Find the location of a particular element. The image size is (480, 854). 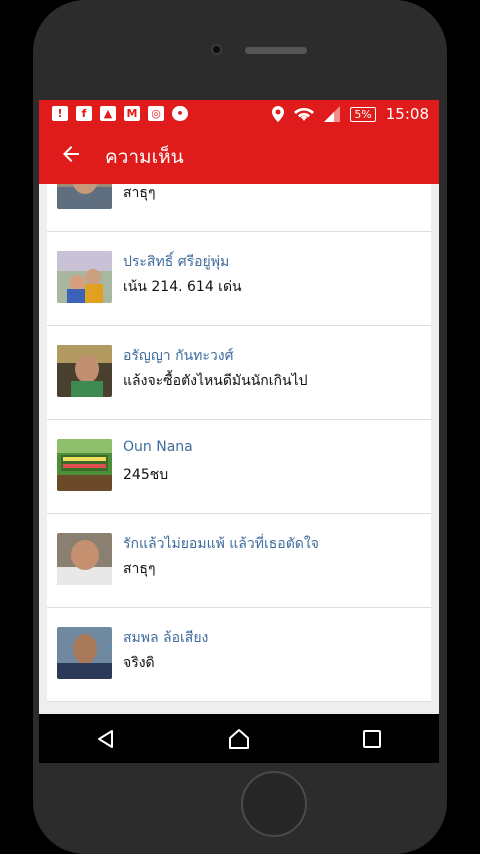

wifi-icon is located at coordinates (304, 114).